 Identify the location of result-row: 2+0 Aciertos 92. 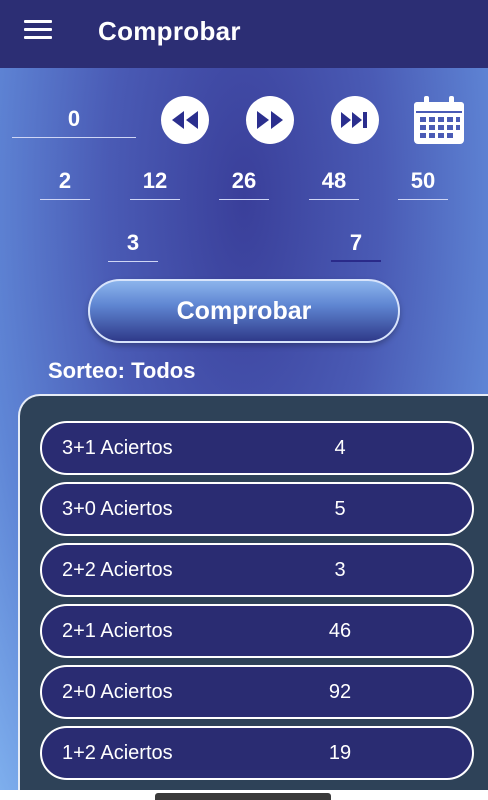
(257, 692).